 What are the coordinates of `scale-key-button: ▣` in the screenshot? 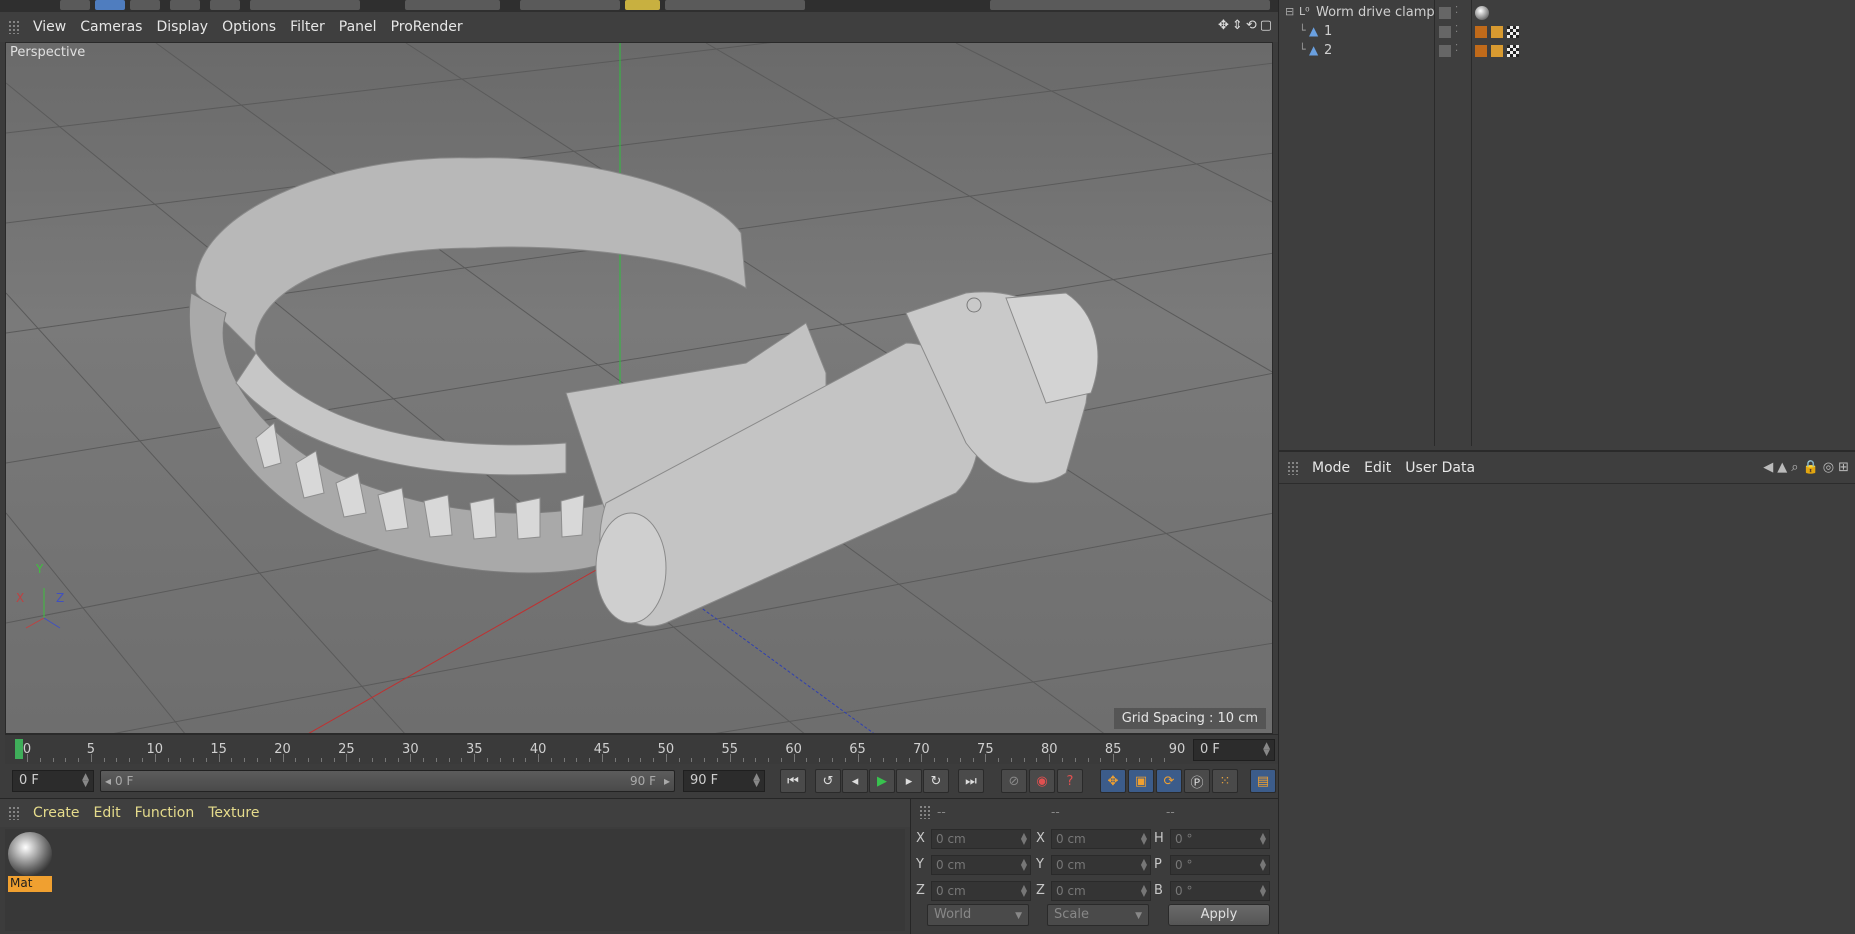 It's located at (1141, 781).